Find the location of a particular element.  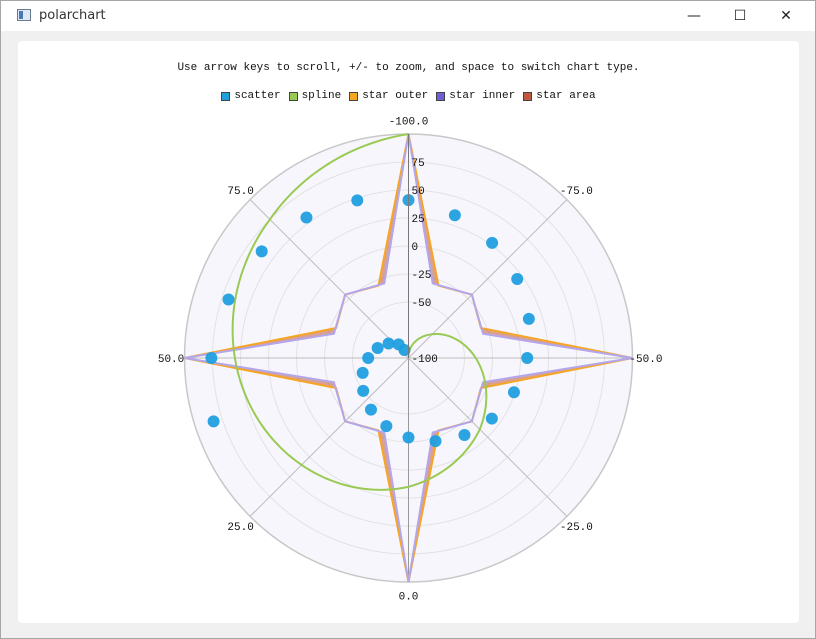

angular-tick-label: -75.0 is located at coordinates (576, 192).